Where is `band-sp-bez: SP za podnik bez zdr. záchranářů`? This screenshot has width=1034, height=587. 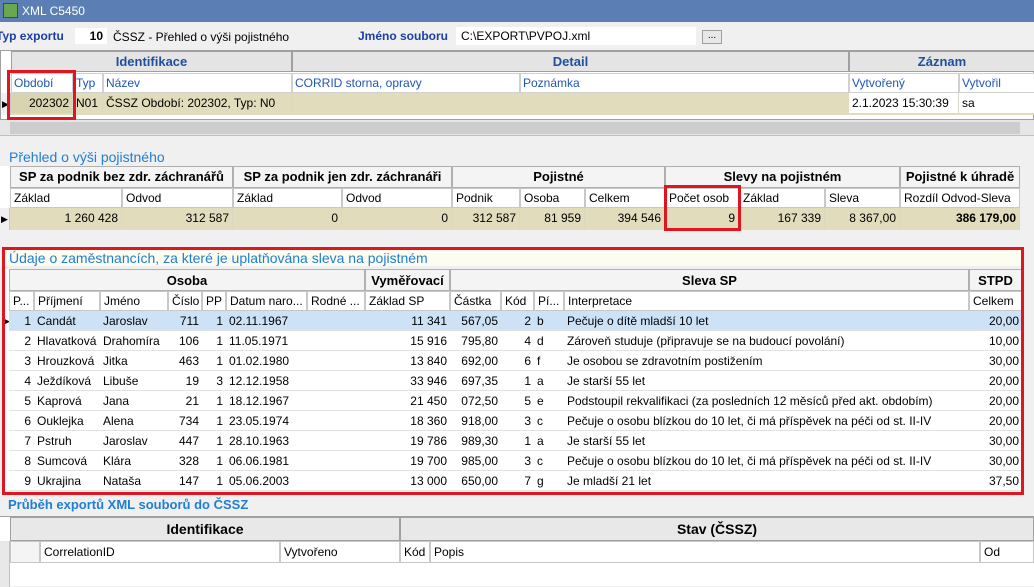
band-sp-bez: SP za podnik bez zdr. záchranářů is located at coordinates (121, 177).